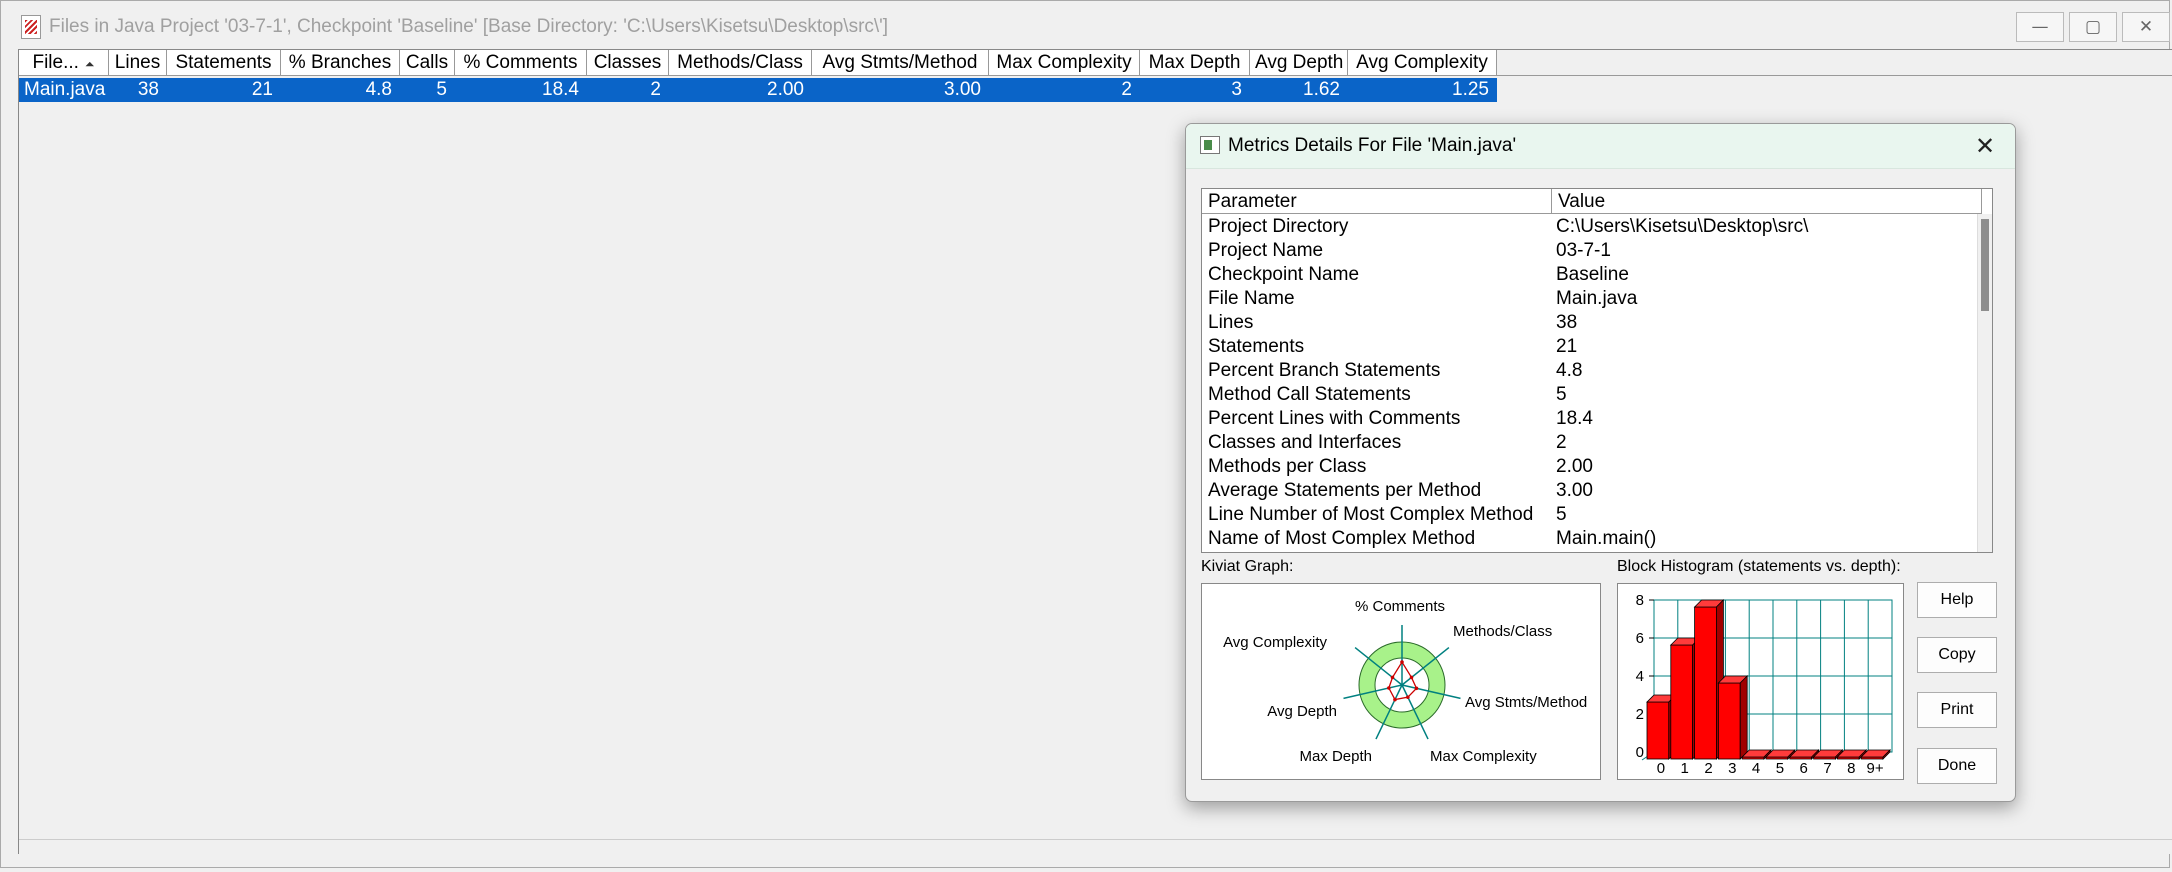 This screenshot has width=2172, height=872. Describe the element at coordinates (1266, 250) in the screenshot. I see `parameter-name: Project Name` at that location.